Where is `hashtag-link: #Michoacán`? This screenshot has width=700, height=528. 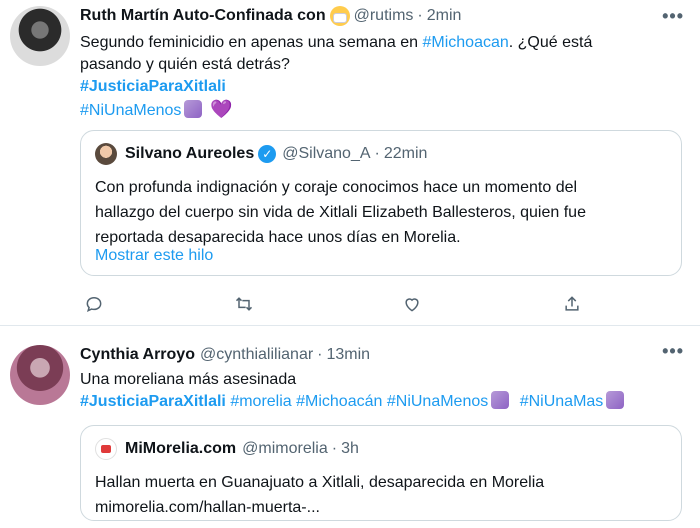
hashtag-link: #Michoacán is located at coordinates (339, 401).